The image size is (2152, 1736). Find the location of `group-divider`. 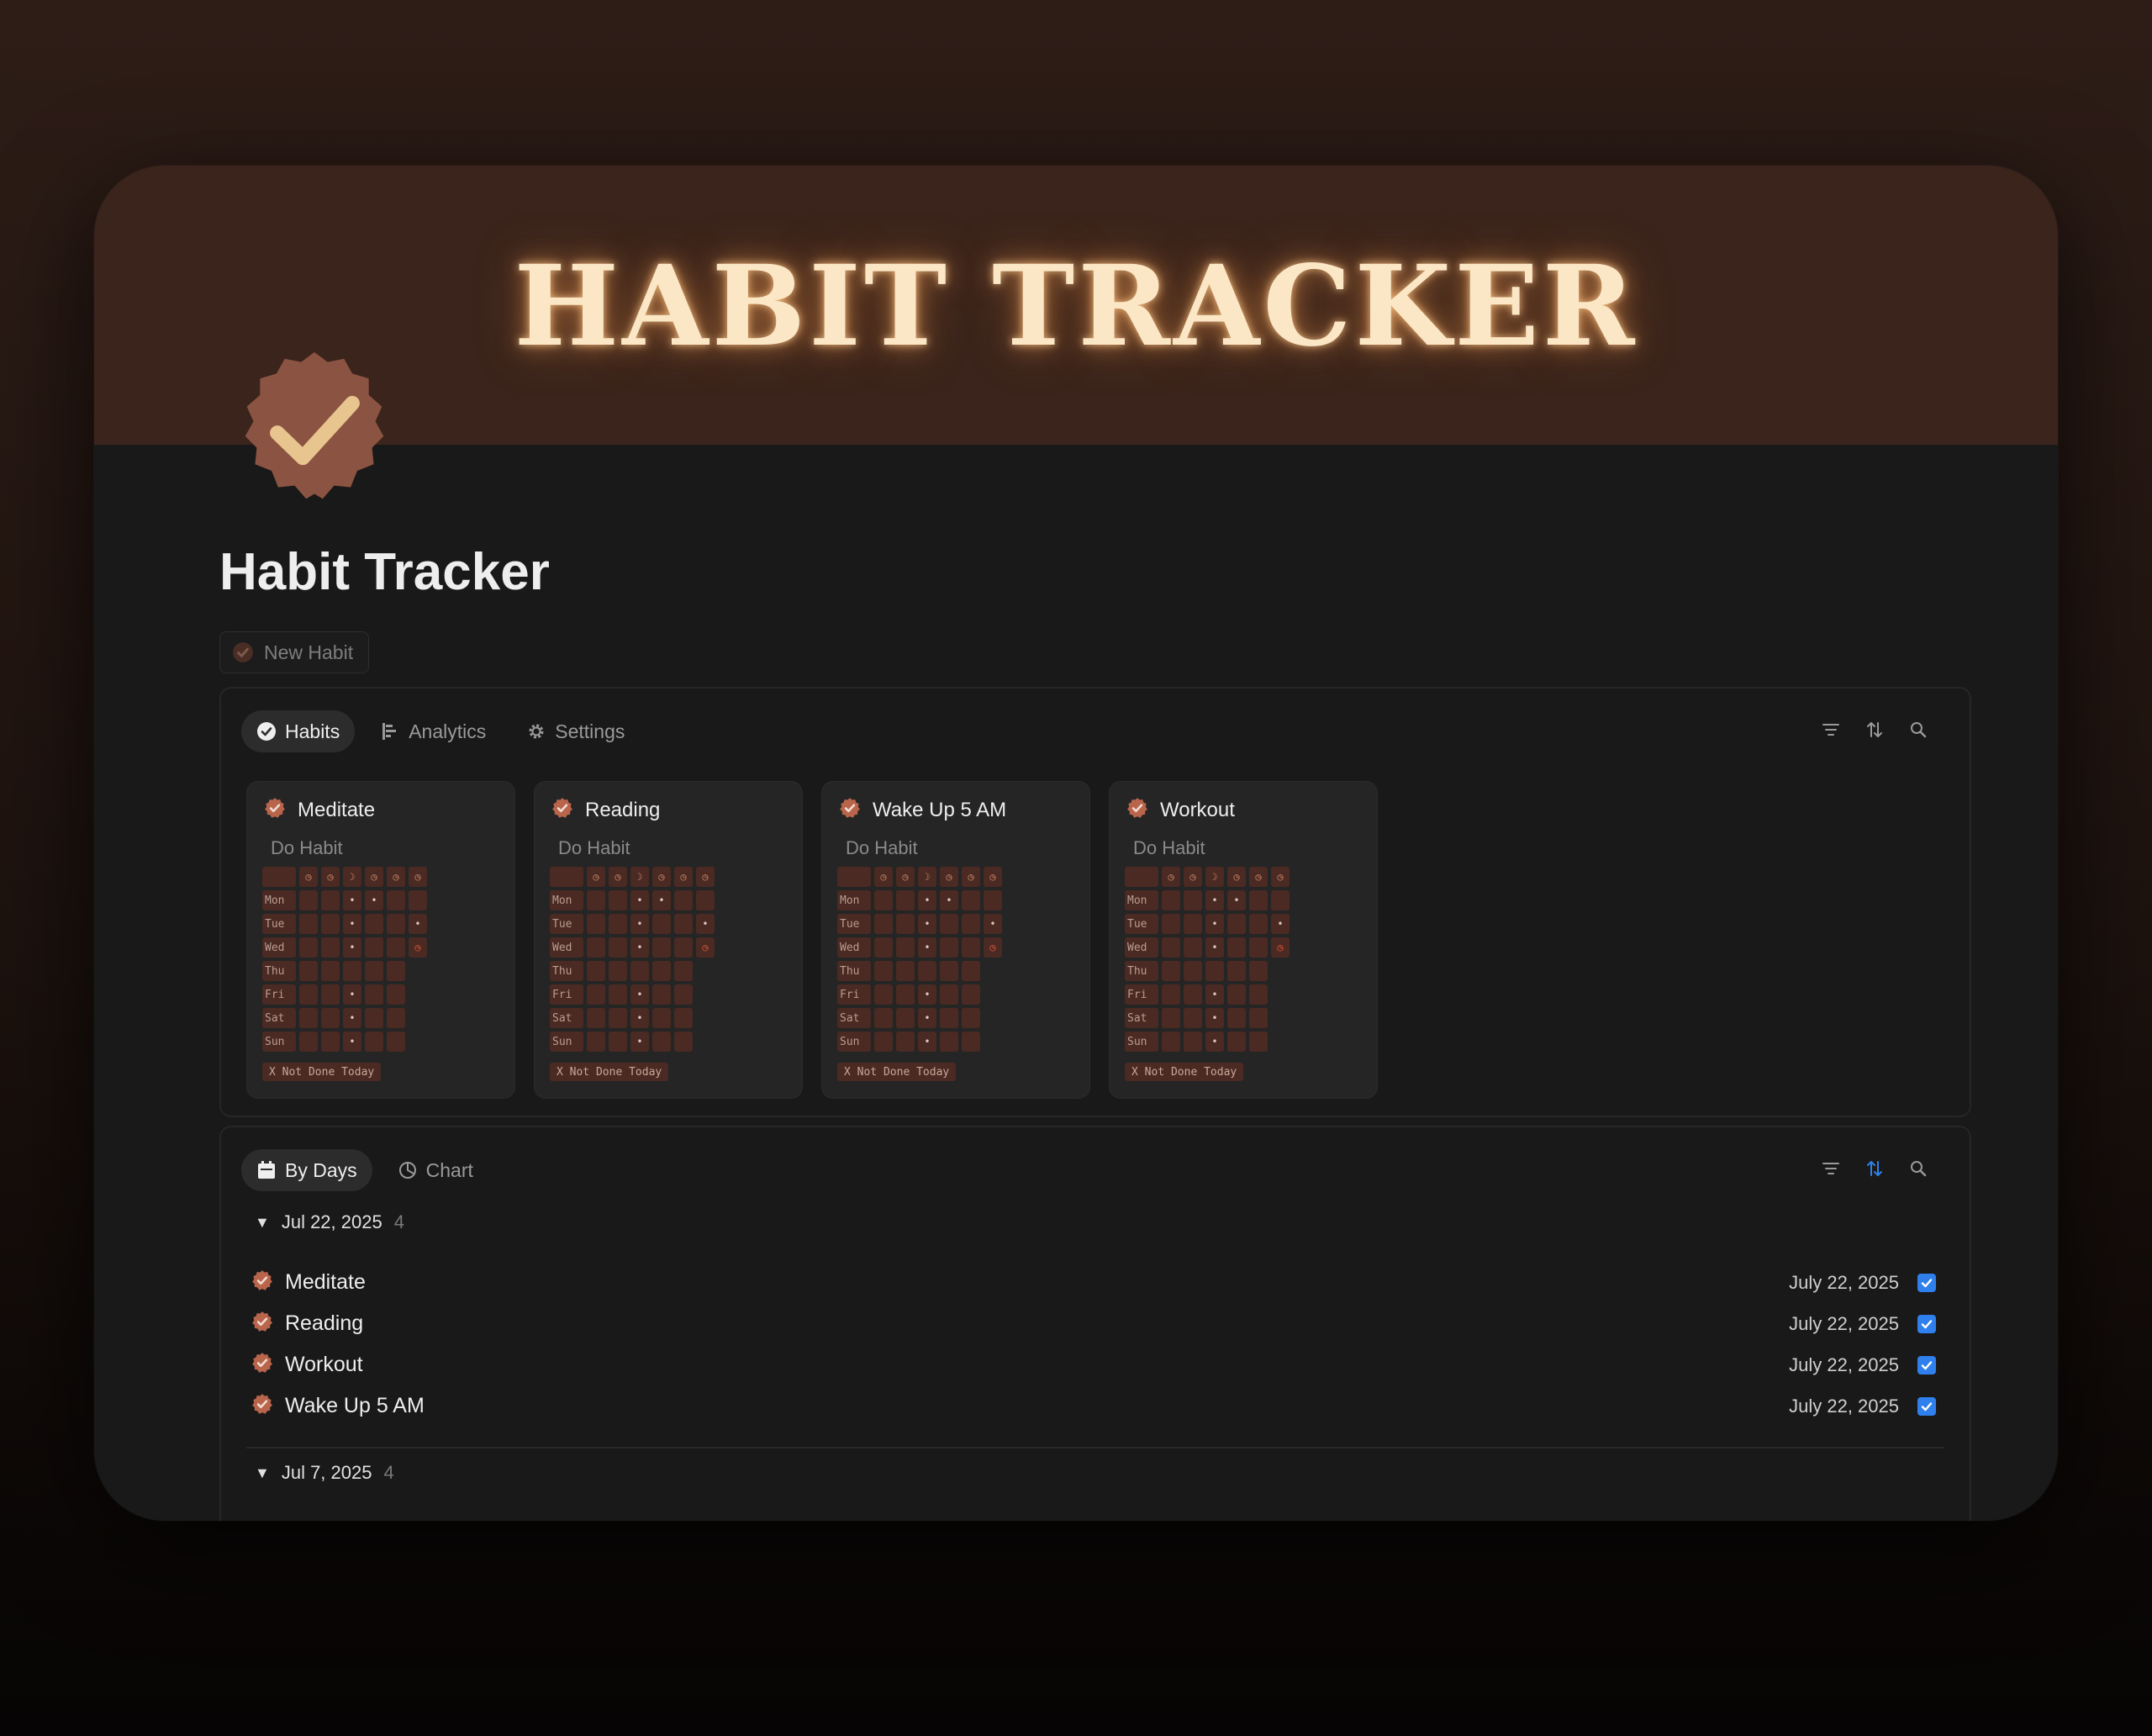

group-divider is located at coordinates (1095, 1447).